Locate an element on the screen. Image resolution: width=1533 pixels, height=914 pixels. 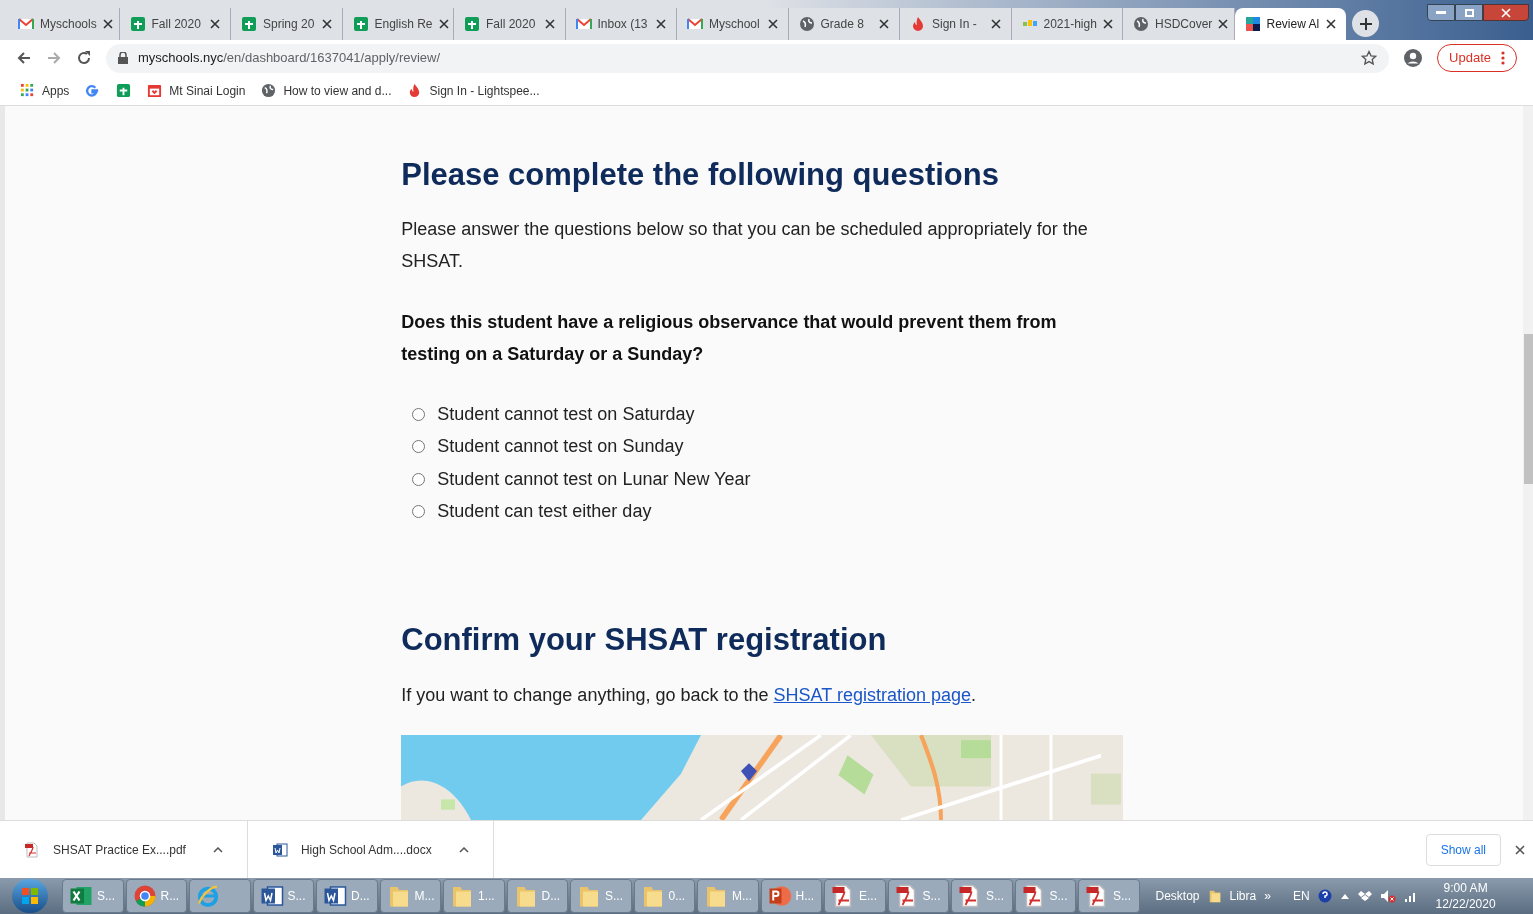
browser-tab: 2021-high is located at coordinates (1067, 24).